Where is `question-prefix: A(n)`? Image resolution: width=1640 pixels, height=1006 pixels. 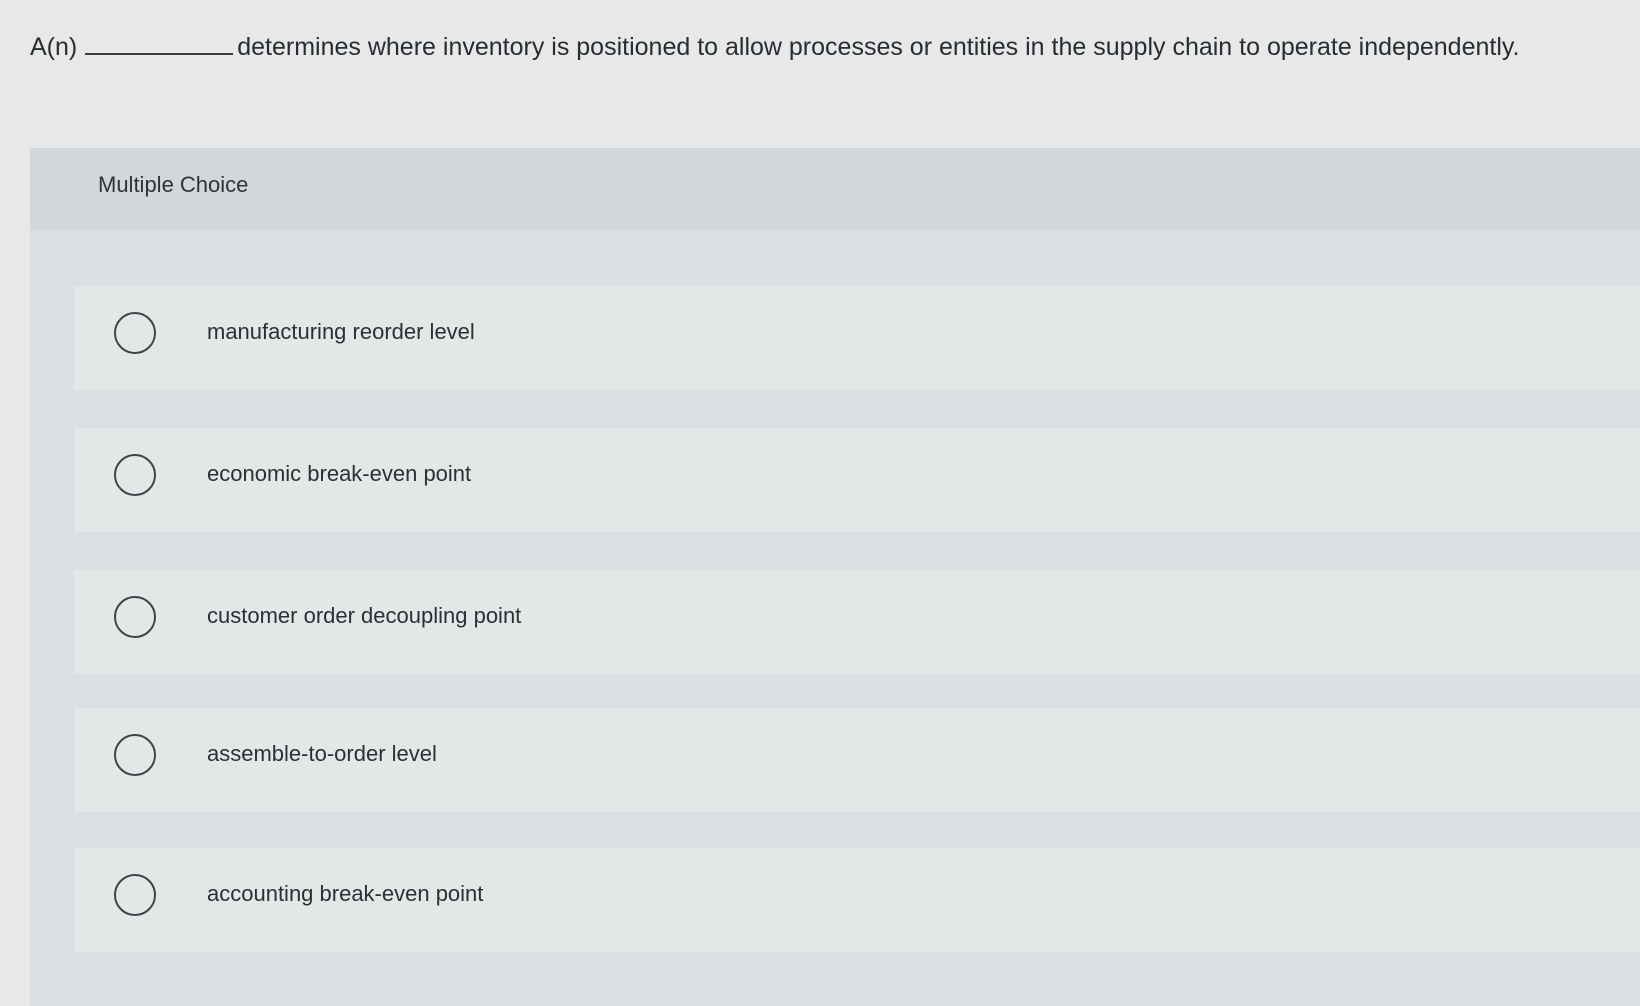
question-prefix: A(n) is located at coordinates (54, 47).